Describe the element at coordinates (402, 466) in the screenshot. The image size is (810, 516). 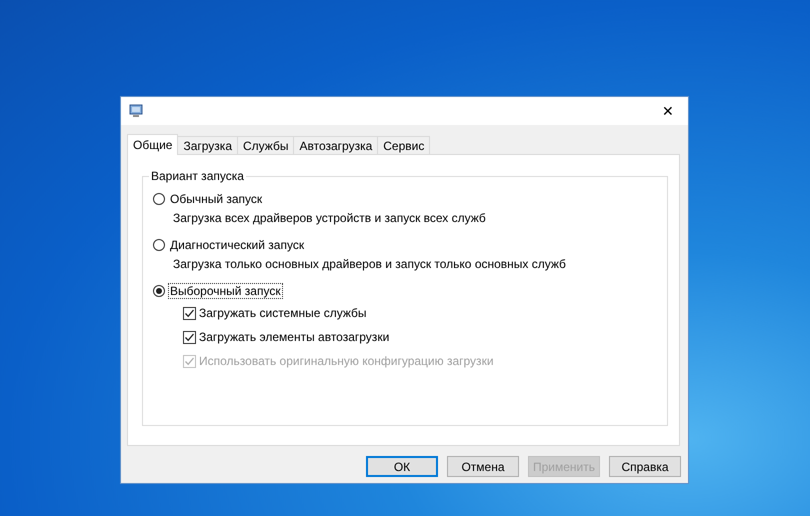
I see `dialog-button: ОК` at that location.